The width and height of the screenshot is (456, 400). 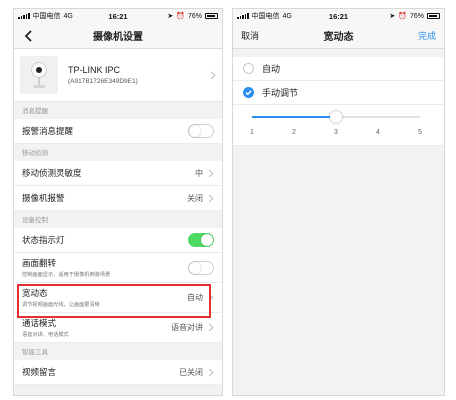 What do you see at coordinates (39, 263) in the screenshot?
I see `row-label: 画面翻转` at bounding box center [39, 263].